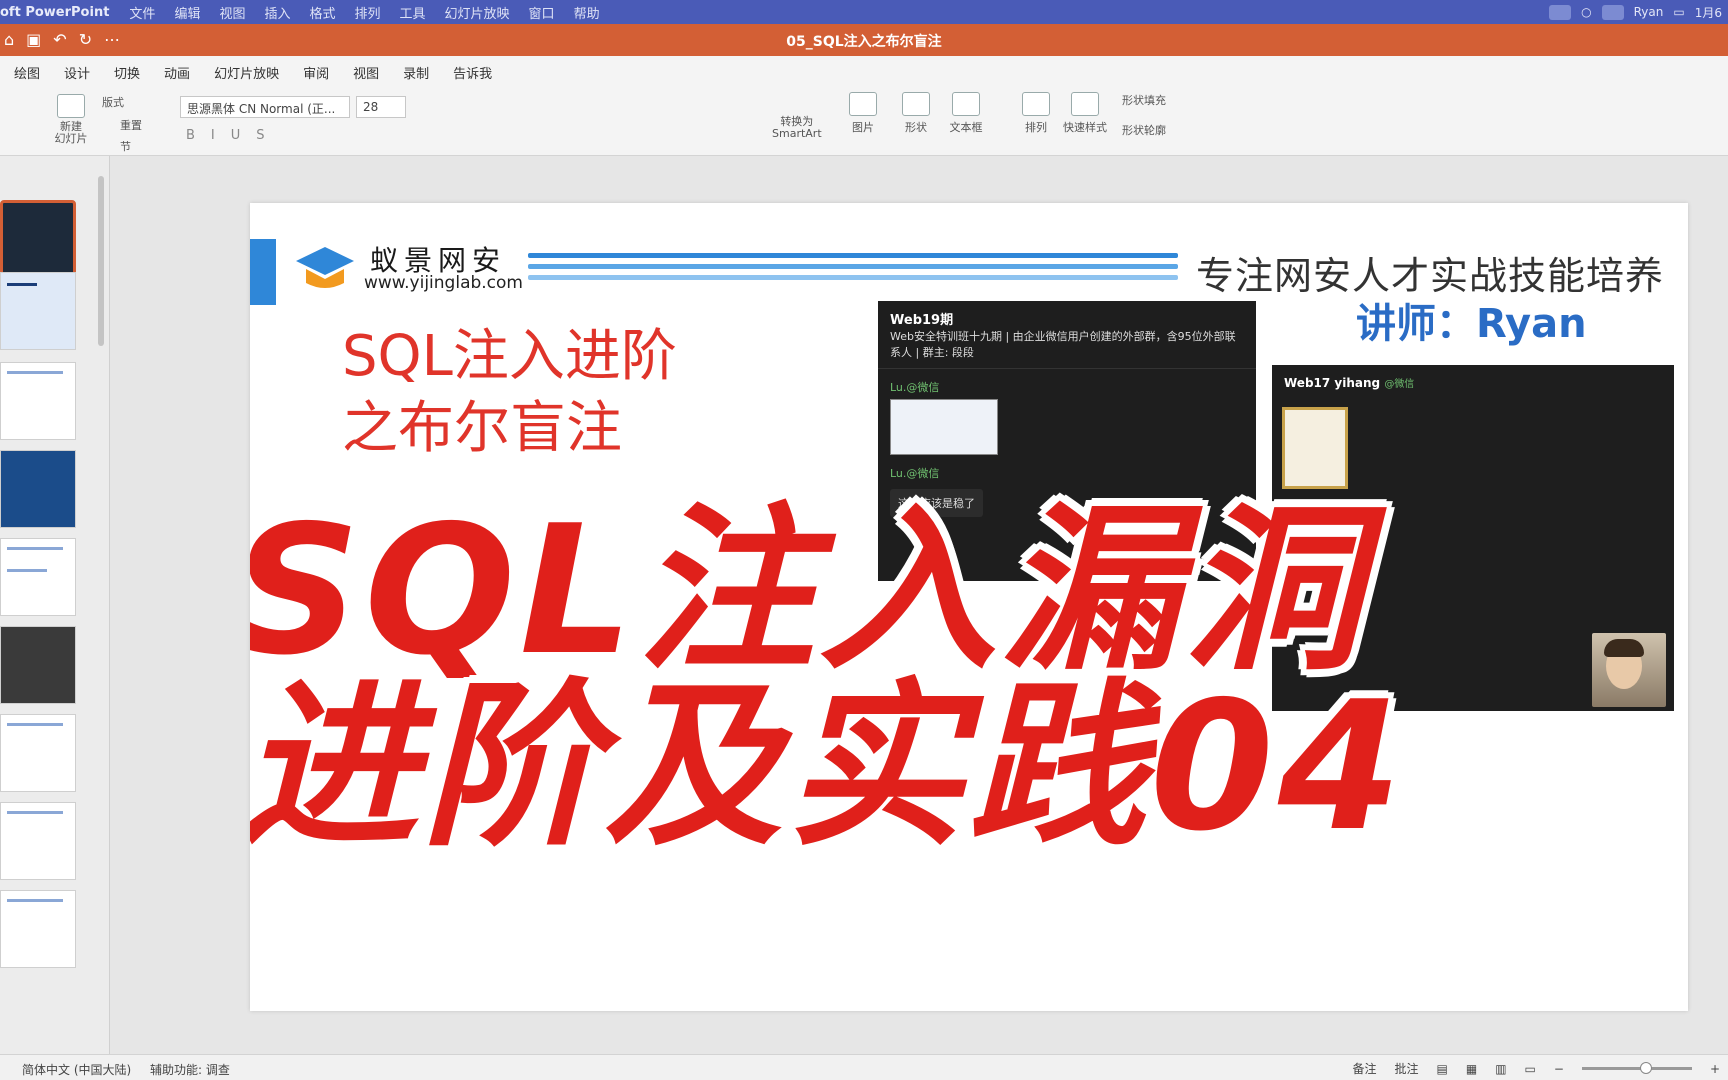 The height and width of the screenshot is (1080, 1728). I want to click on language-indicator: 简体中文 (中国大陆), so click(76, 1069).